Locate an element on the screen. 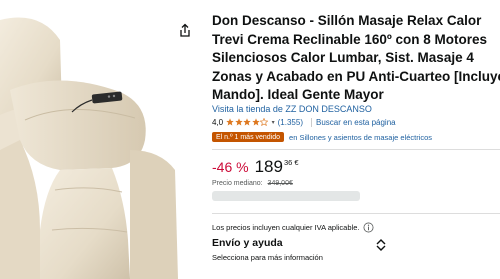 The image size is (500, 279). shipping-title: Envío y ayuda is located at coordinates (247, 243).